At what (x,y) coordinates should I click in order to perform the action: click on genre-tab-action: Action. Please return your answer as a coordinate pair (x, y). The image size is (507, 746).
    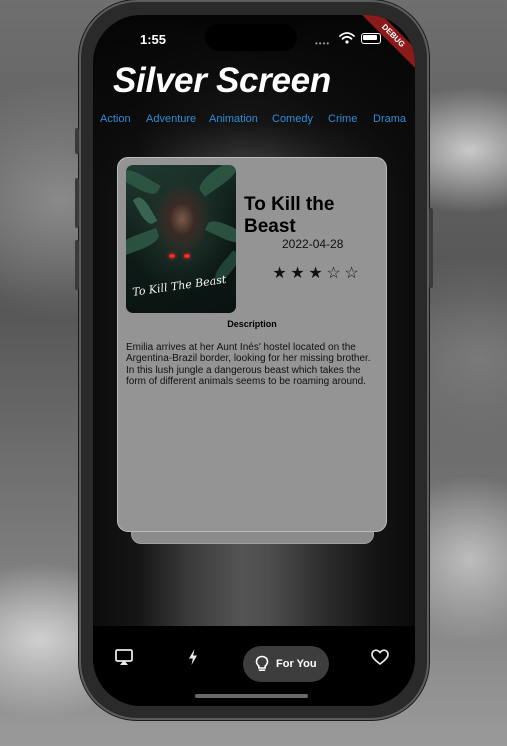
    Looking at the image, I should click on (115, 119).